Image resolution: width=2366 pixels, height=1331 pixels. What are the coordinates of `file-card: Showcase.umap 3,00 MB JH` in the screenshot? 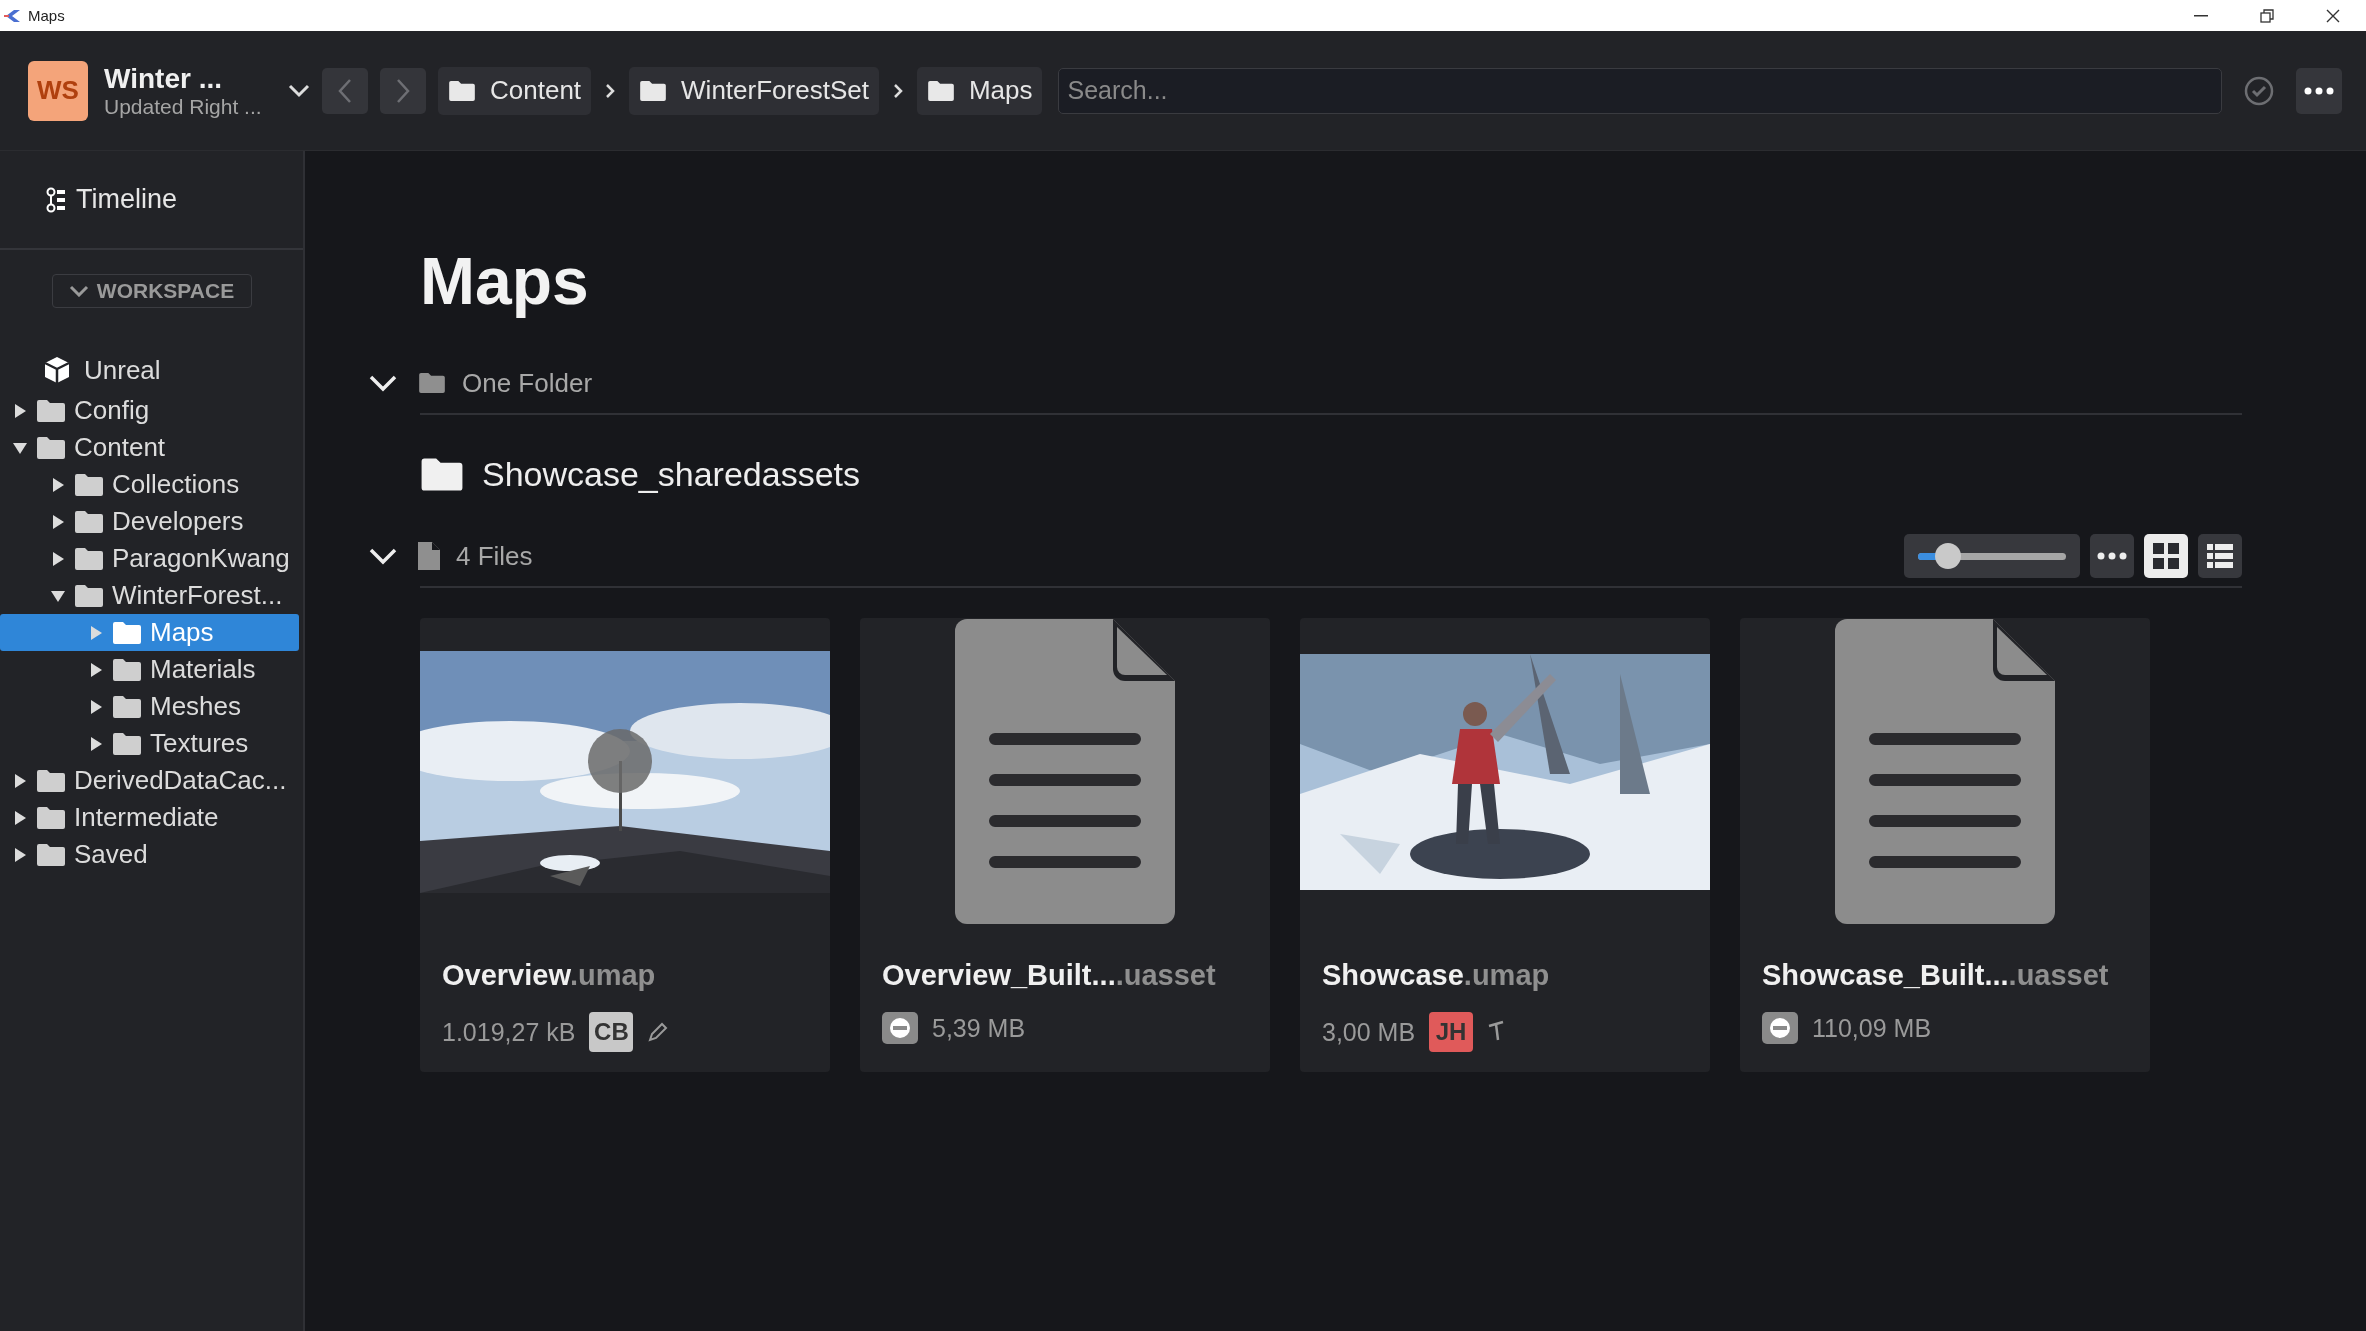 It's located at (1505, 845).